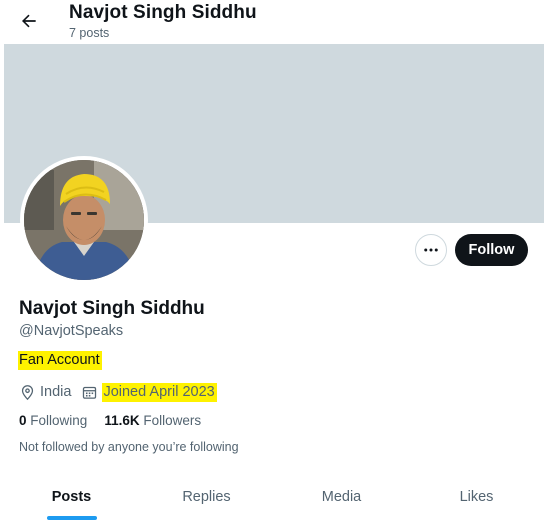  I want to click on avatar, so click(84, 220).